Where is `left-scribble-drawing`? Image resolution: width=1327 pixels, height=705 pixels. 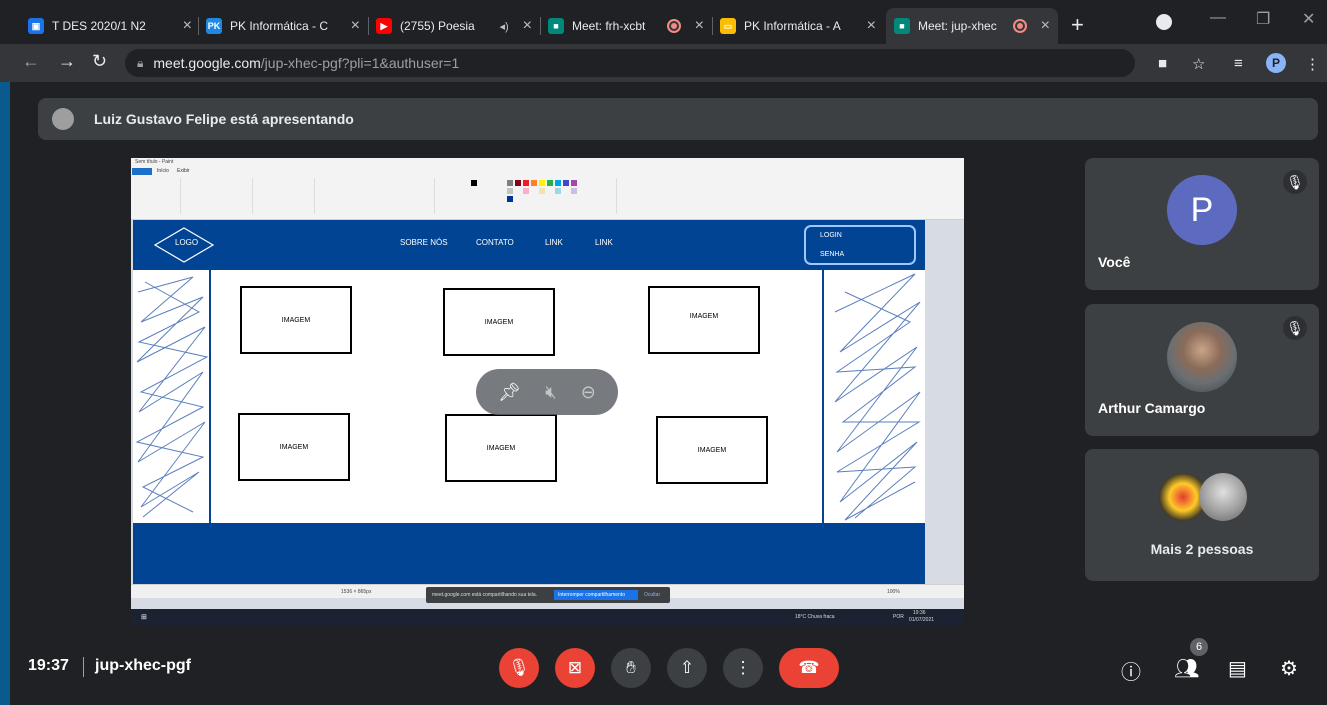
left-scribble-drawing is located at coordinates (172, 397).